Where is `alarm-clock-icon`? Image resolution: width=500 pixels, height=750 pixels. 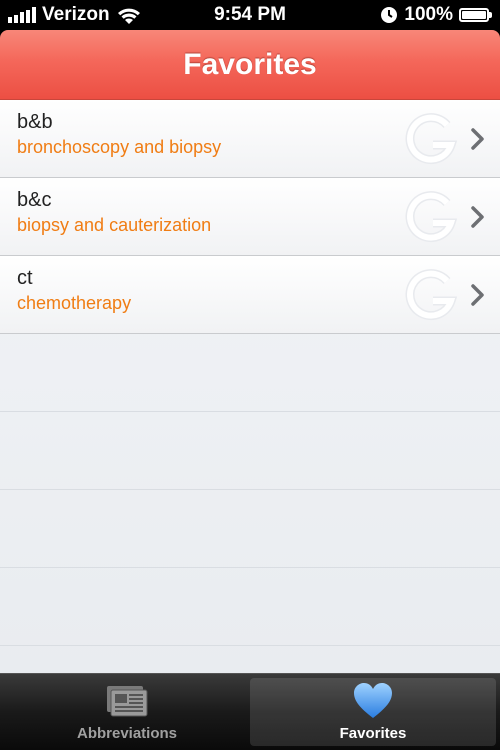
alarm-clock-icon is located at coordinates (389, 15).